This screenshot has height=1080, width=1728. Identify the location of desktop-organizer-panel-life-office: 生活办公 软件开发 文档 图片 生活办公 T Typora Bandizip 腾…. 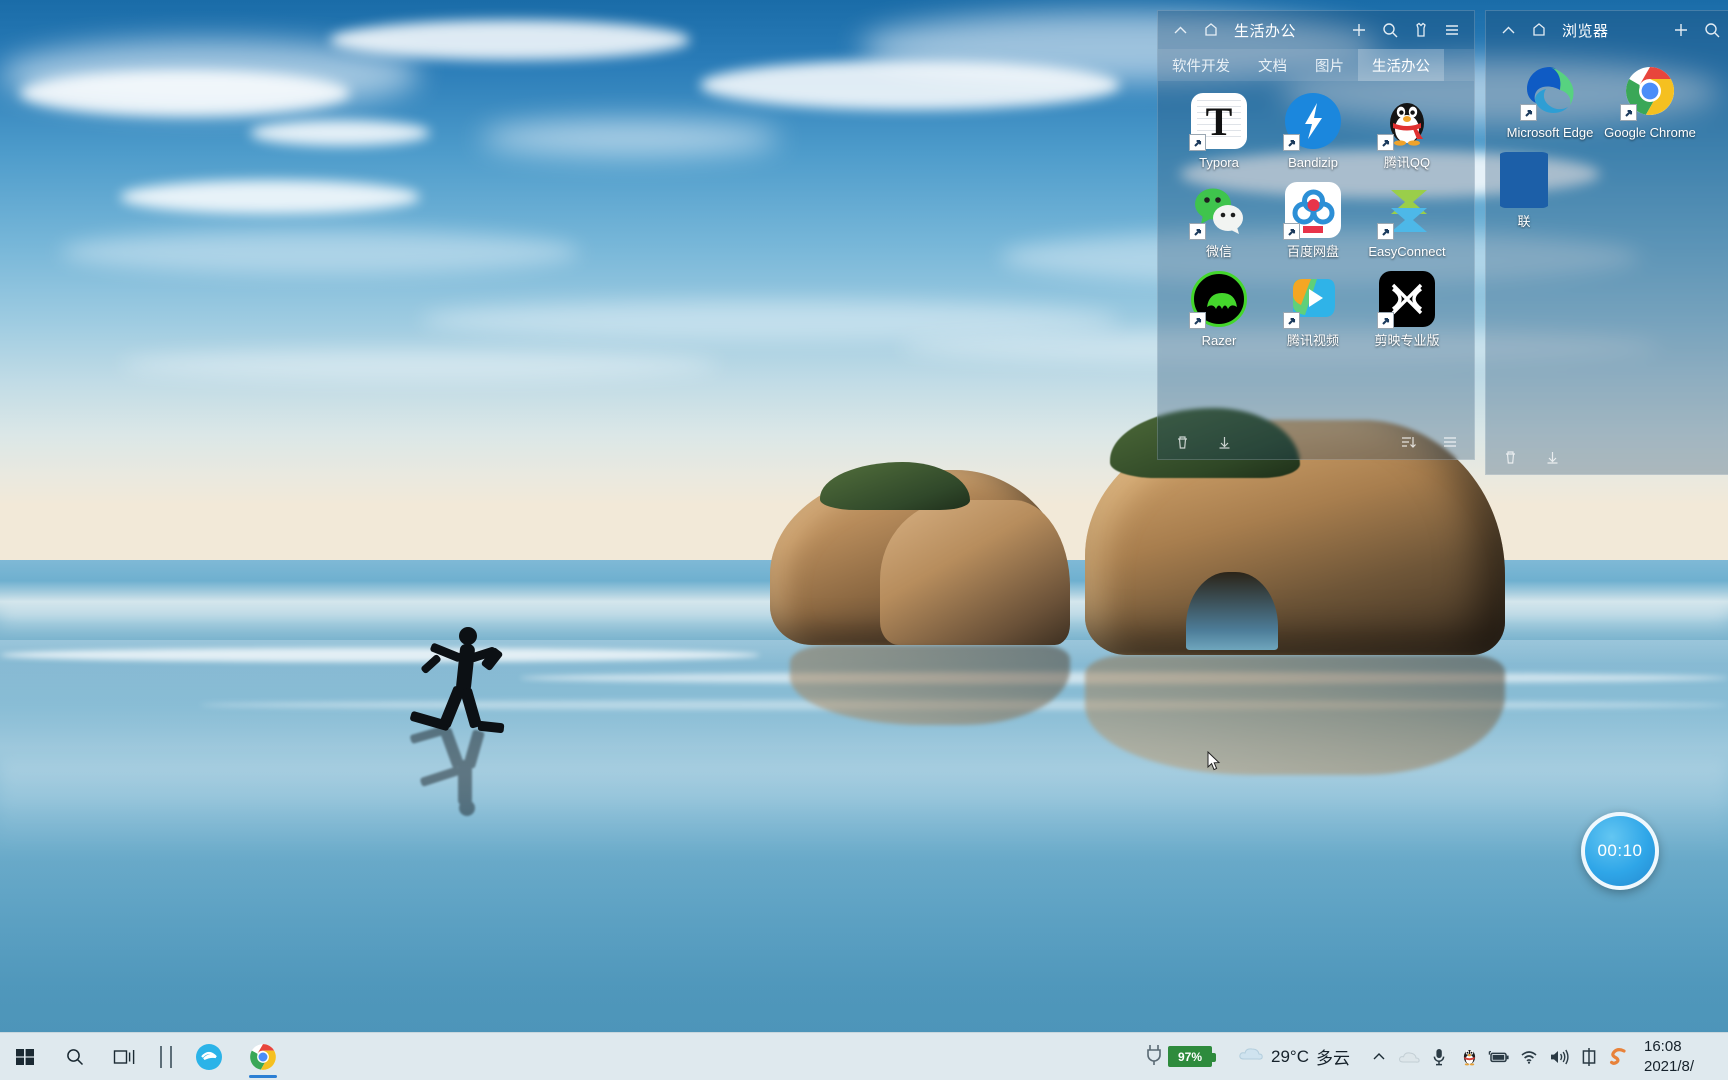
(1316, 235).